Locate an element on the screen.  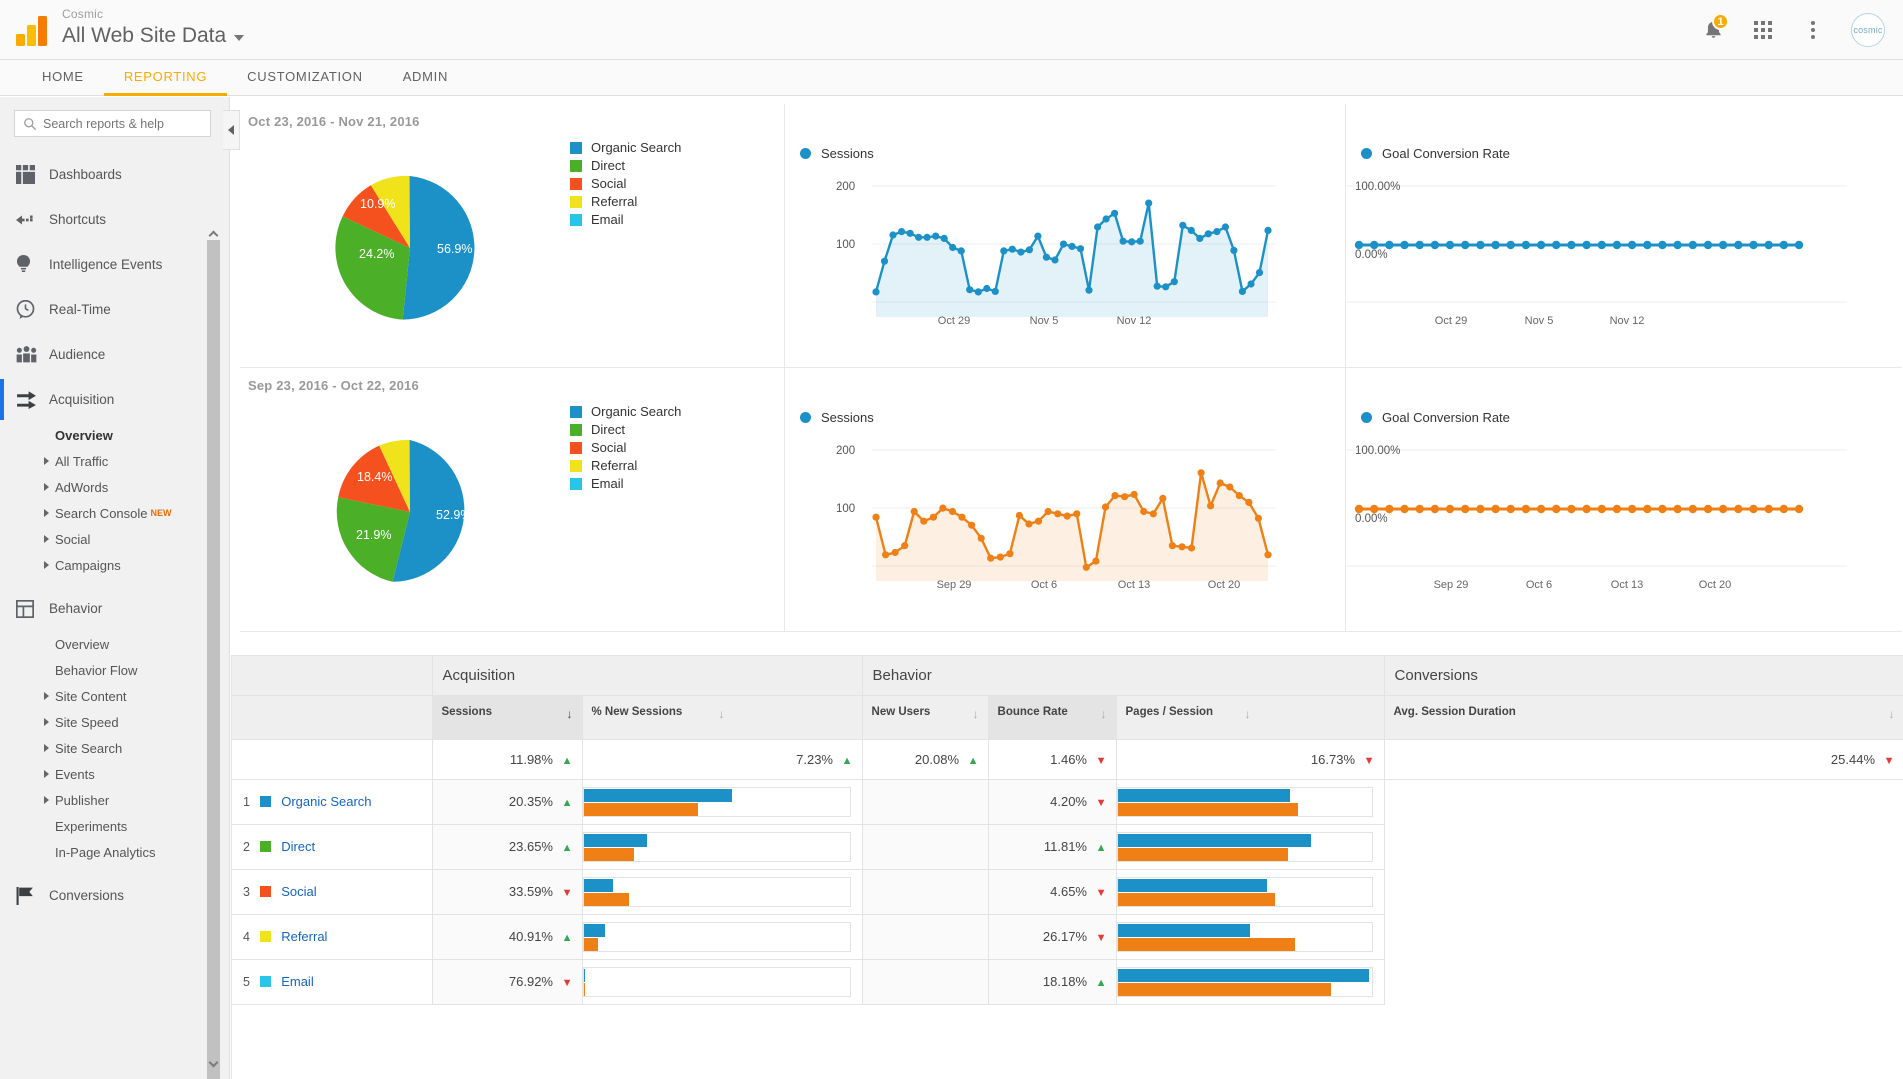
row-name-cell: 4 Referral is located at coordinates (332, 937).